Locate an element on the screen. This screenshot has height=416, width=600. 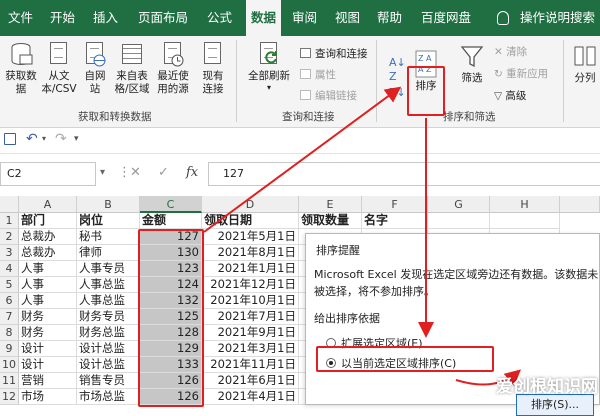
cell-a: 营销 is located at coordinates (48, 381).